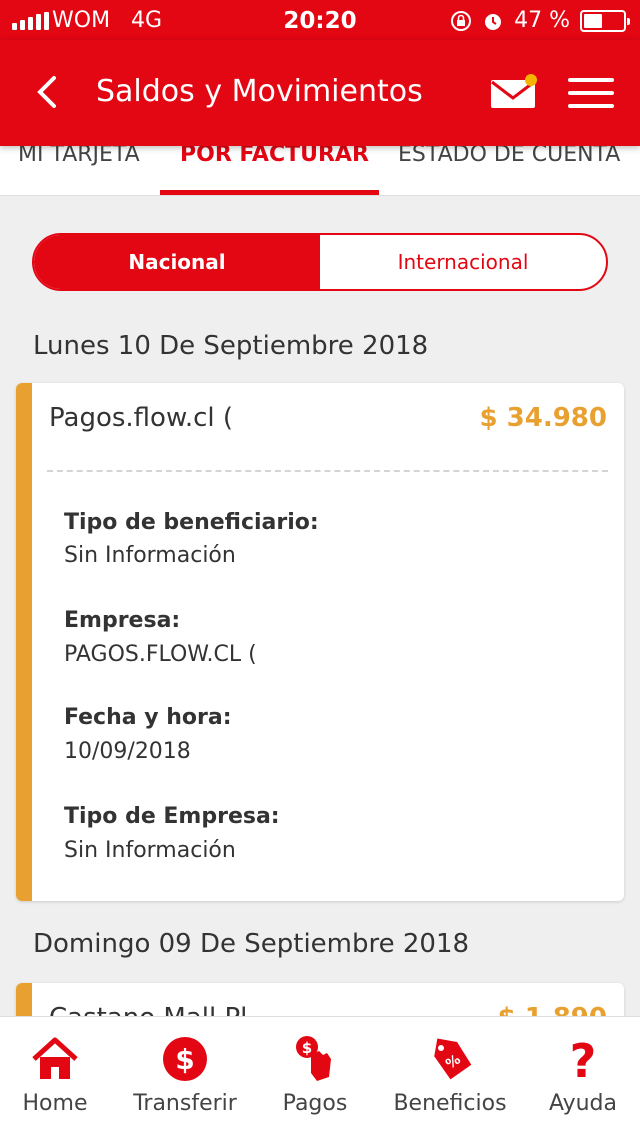 Image resolution: width=640 pixels, height=1136 pixels. Describe the element at coordinates (313, 1058) in the screenshot. I see `hand-dollar-icon: $` at that location.